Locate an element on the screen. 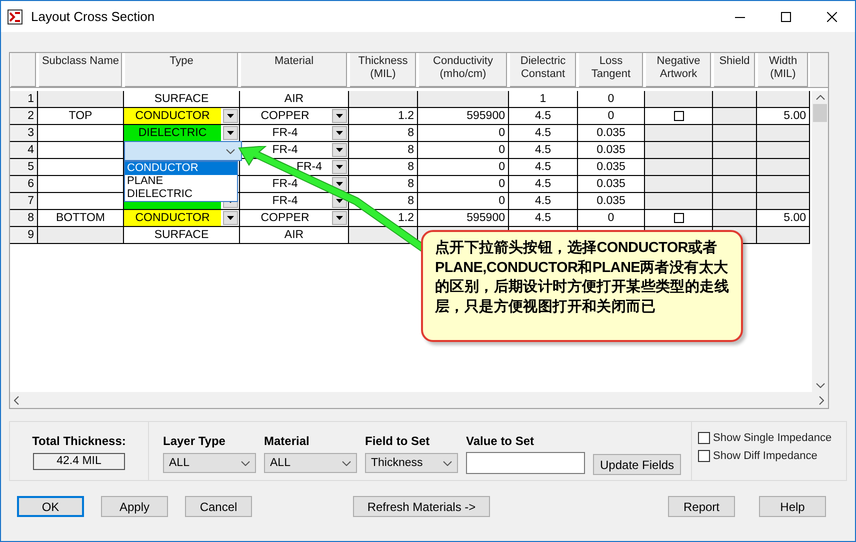 The image size is (856, 542). table-cell: 1 is located at coordinates (543, 99).